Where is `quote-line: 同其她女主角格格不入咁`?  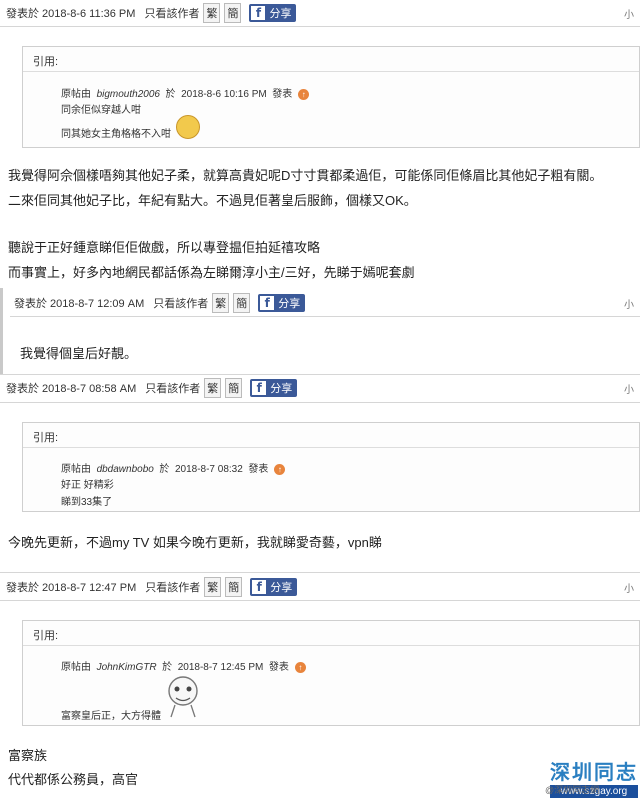 quote-line: 同其她女主角格格不入咁 is located at coordinates (116, 134).